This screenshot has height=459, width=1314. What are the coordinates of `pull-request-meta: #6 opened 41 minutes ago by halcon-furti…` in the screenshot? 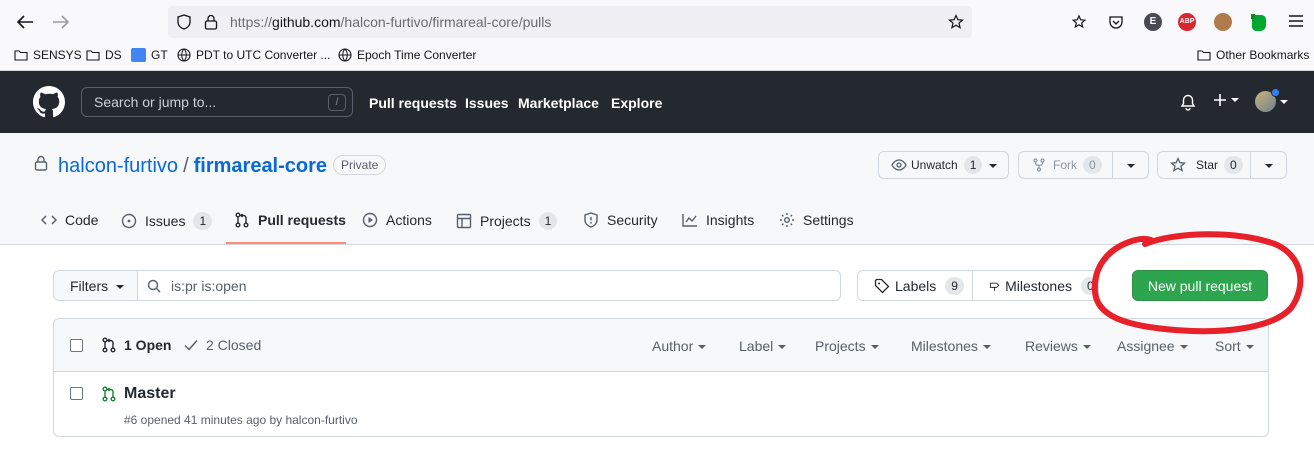 It's located at (241, 420).